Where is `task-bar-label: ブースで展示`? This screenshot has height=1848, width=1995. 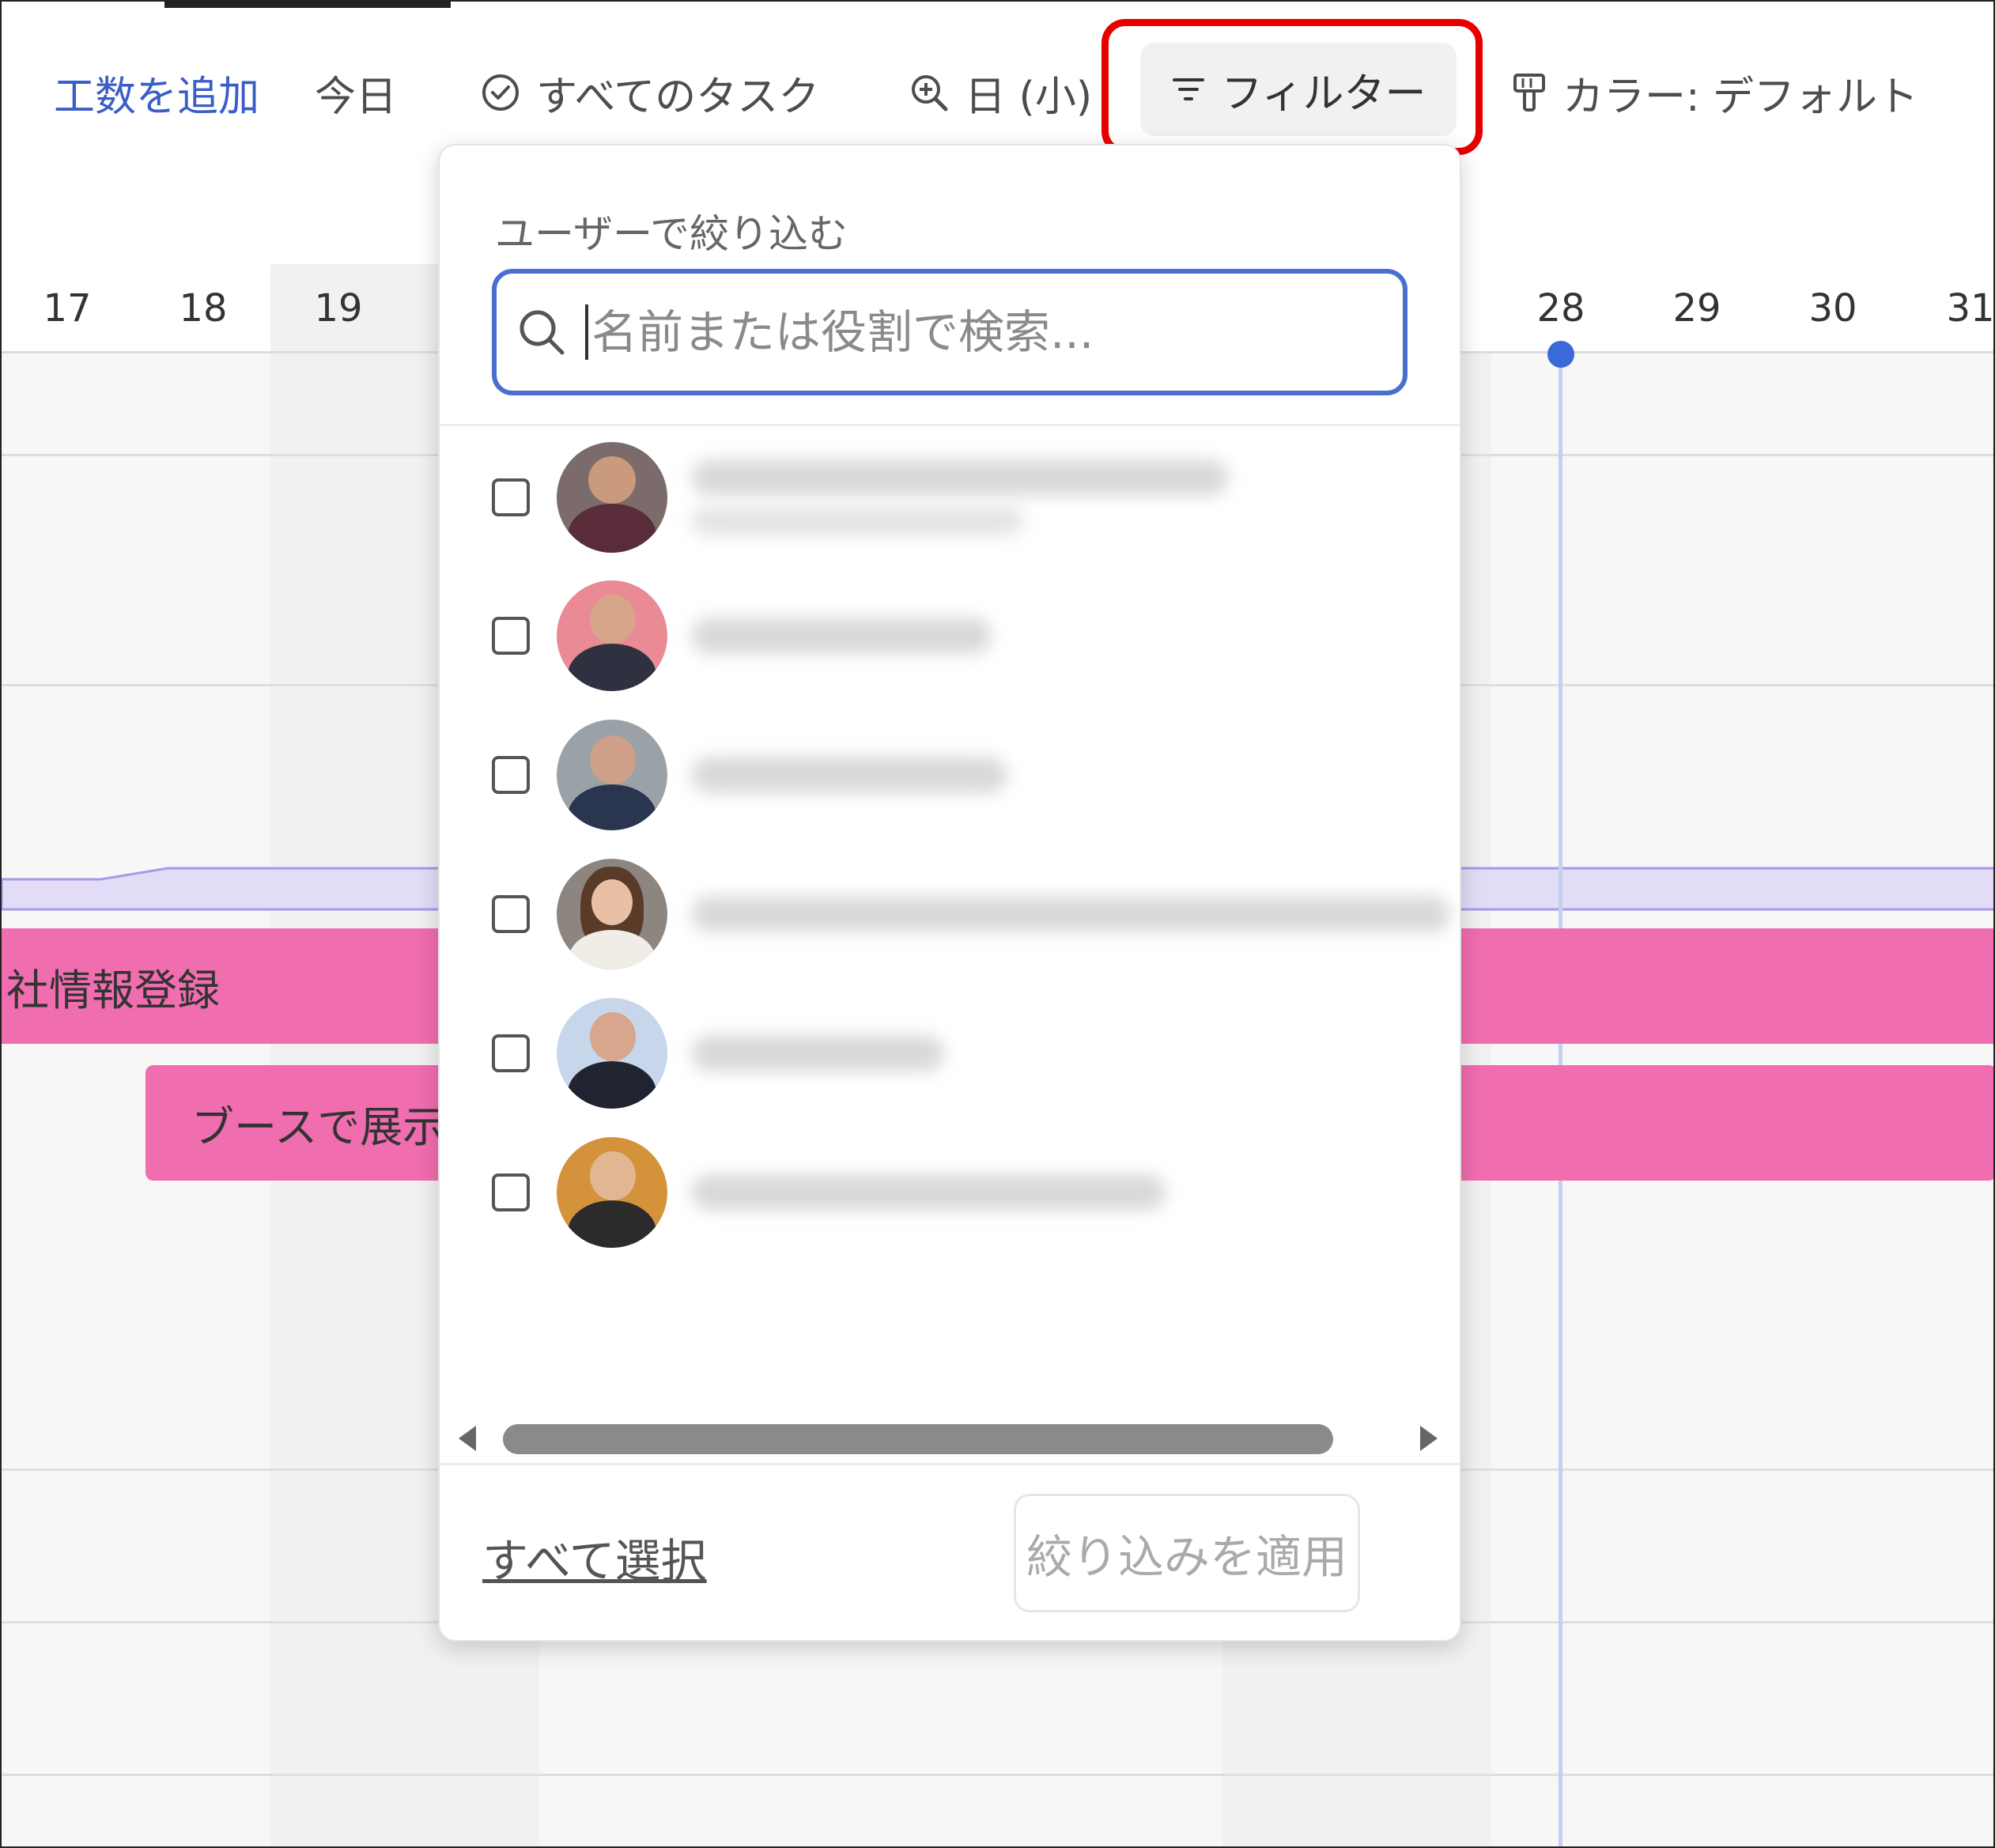
task-bar-label: ブースで展示 is located at coordinates (318, 1127).